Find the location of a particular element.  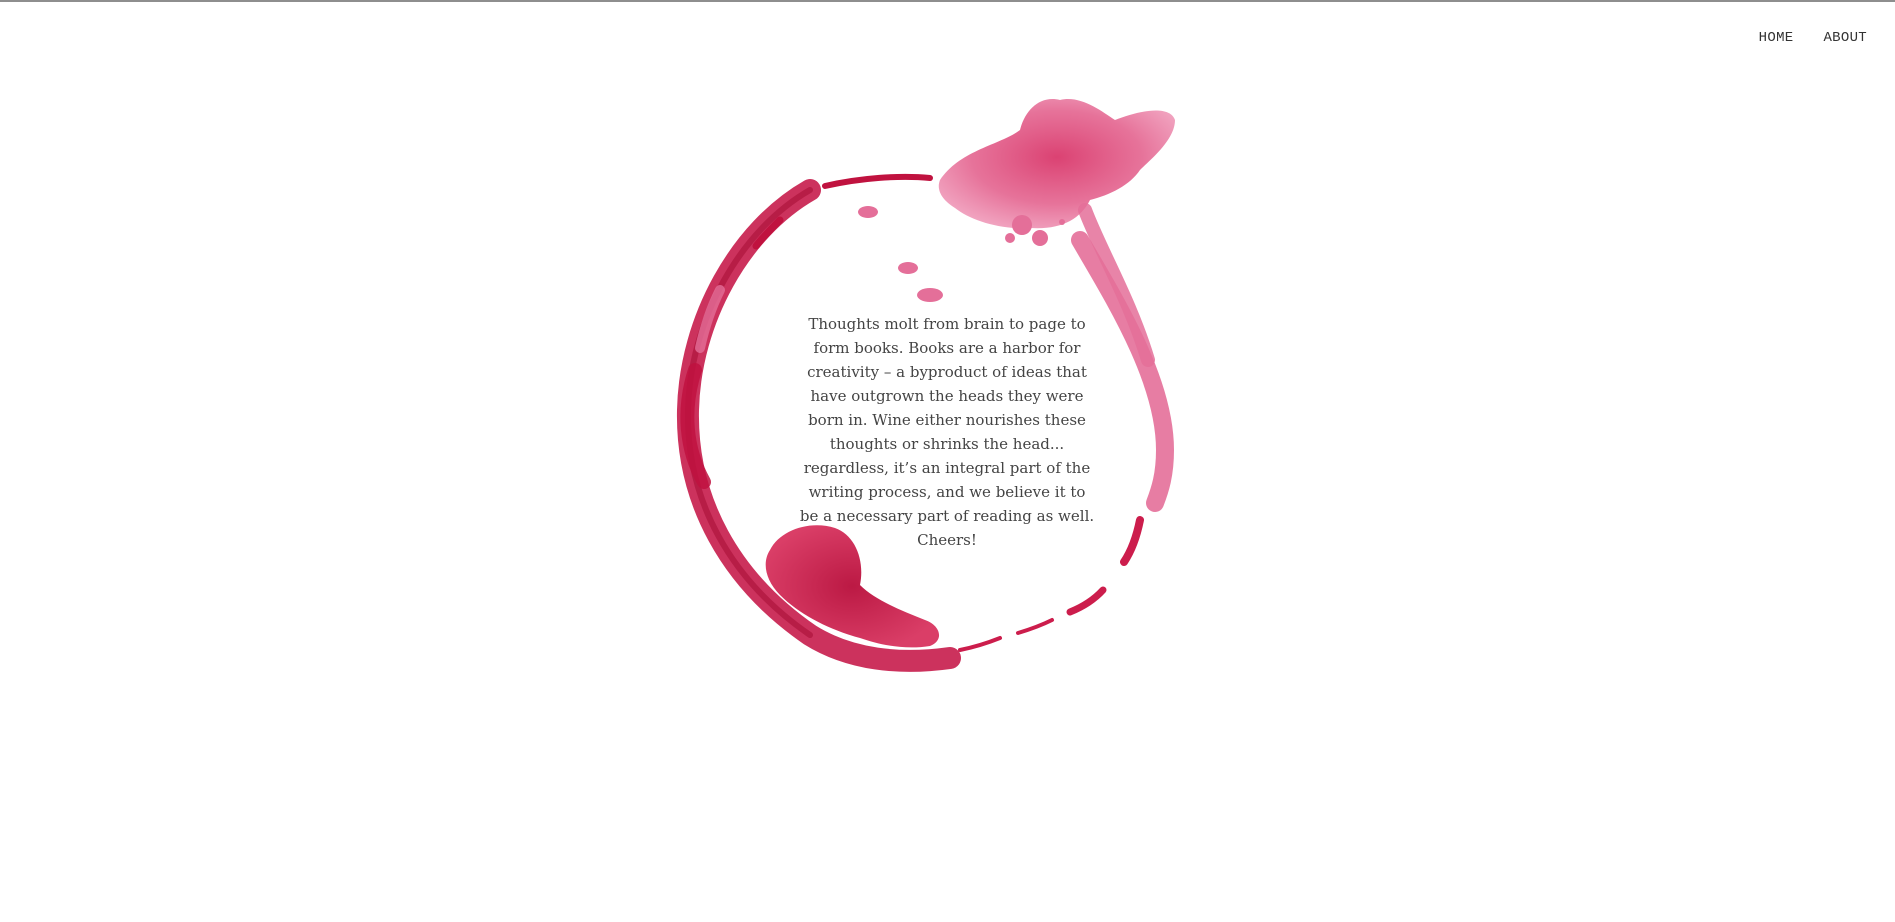

main-nav: HOME ABOUT is located at coordinates (1813, 38).